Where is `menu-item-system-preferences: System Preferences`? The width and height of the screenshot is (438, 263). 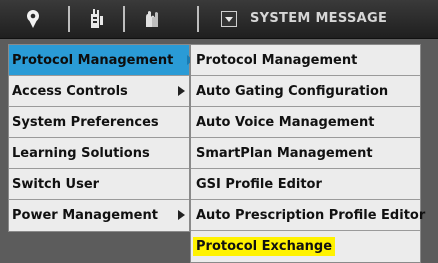
menu-item-system-preferences: System Preferences is located at coordinates (99, 122).